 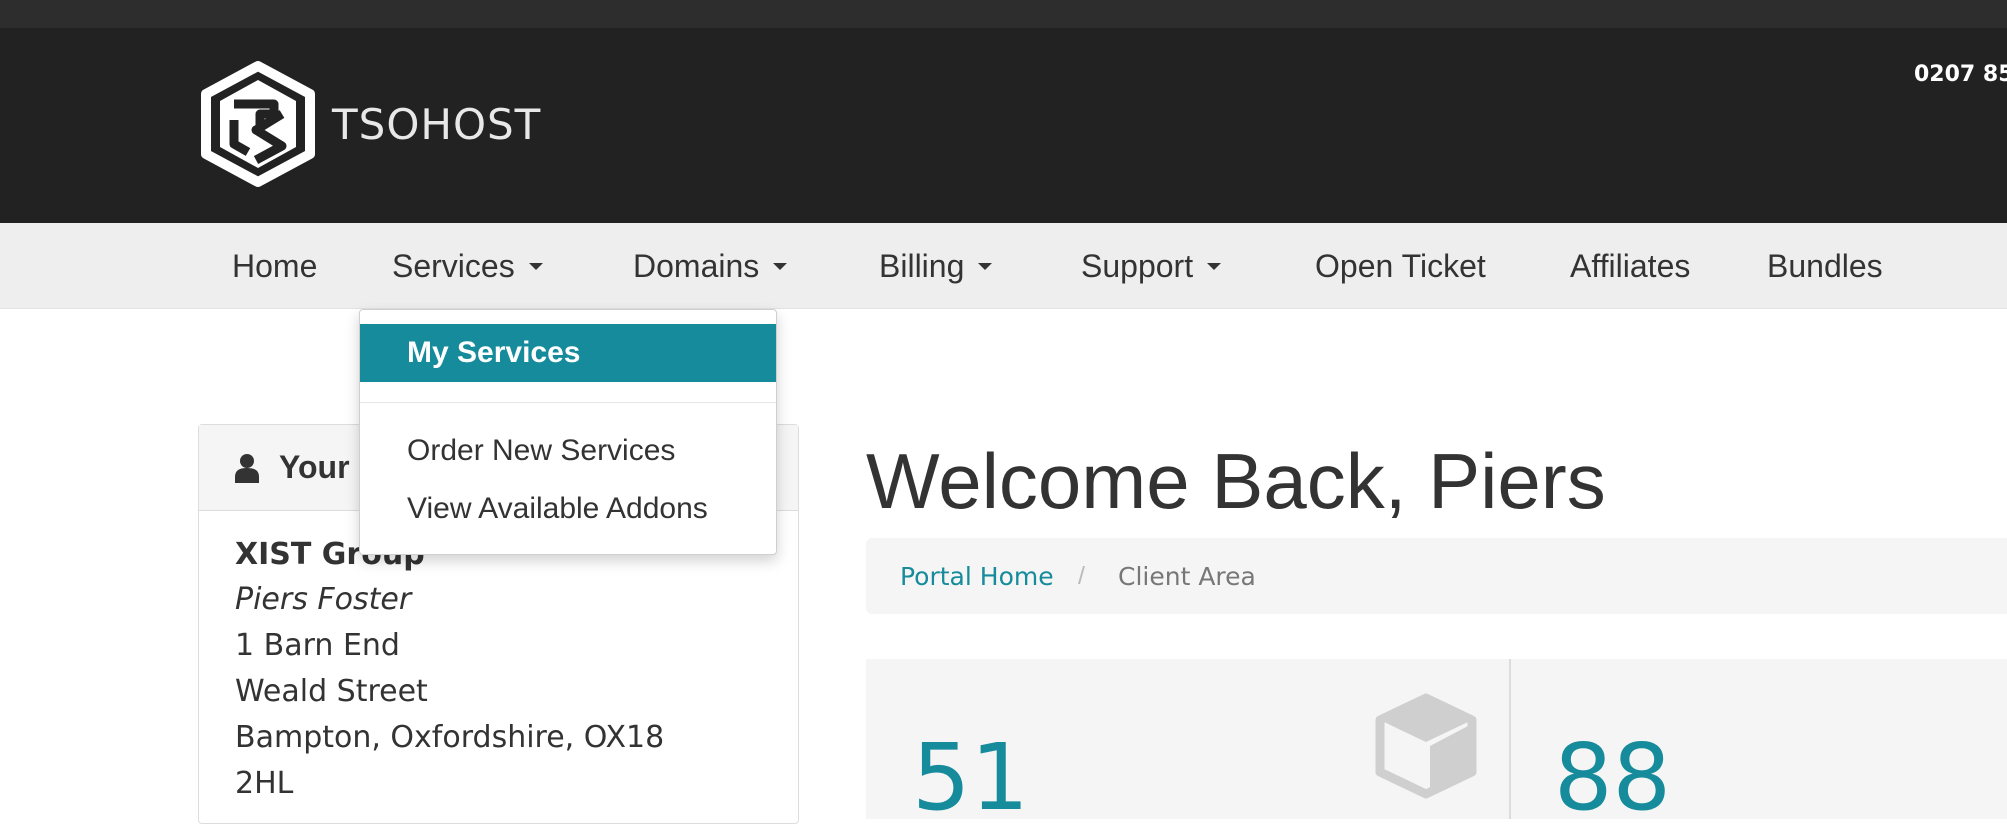 I want to click on dropdown-item-my-services: My Services, so click(x=568, y=353).